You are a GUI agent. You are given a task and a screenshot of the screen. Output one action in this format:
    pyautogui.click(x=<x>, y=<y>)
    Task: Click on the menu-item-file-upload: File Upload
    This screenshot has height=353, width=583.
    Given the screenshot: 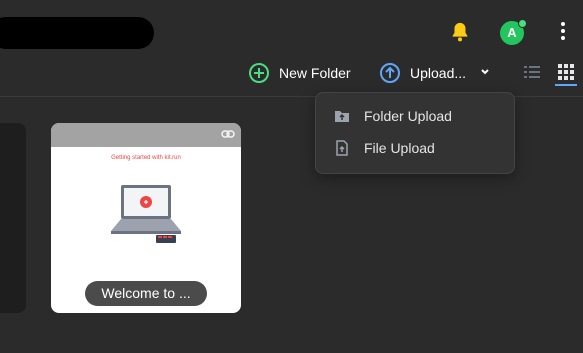 What is the action you would take?
    pyautogui.click(x=384, y=148)
    